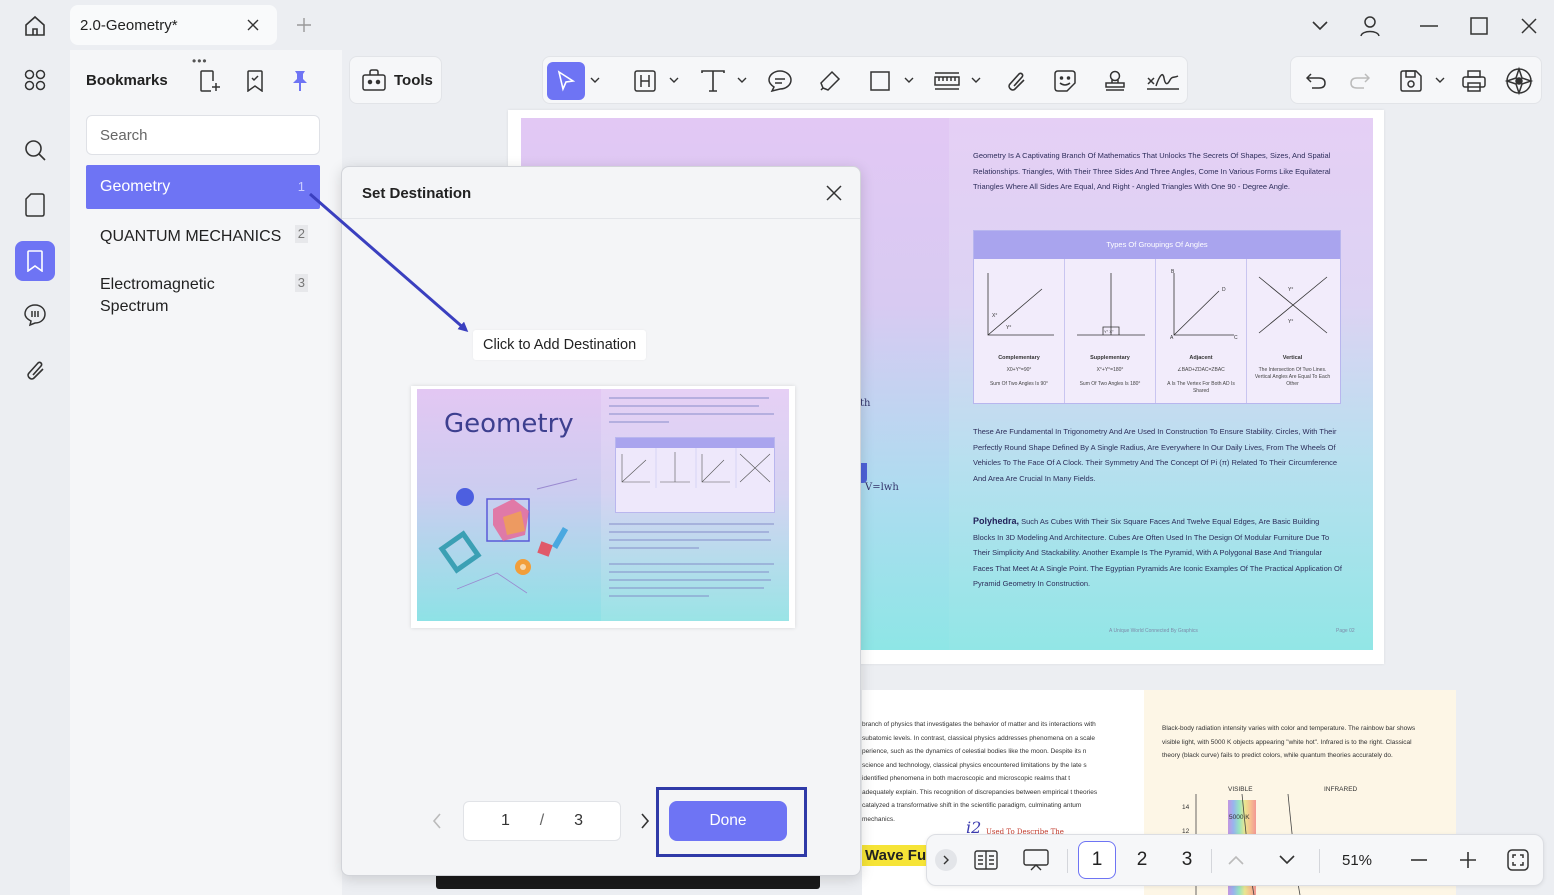 The image size is (1554, 895). What do you see at coordinates (1287, 860) in the screenshot?
I see `next-page-icon` at bounding box center [1287, 860].